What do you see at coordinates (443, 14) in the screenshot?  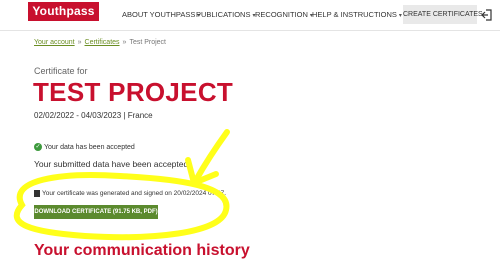 I see `create-certificates-button: CREATE CERTIFICATES` at bounding box center [443, 14].